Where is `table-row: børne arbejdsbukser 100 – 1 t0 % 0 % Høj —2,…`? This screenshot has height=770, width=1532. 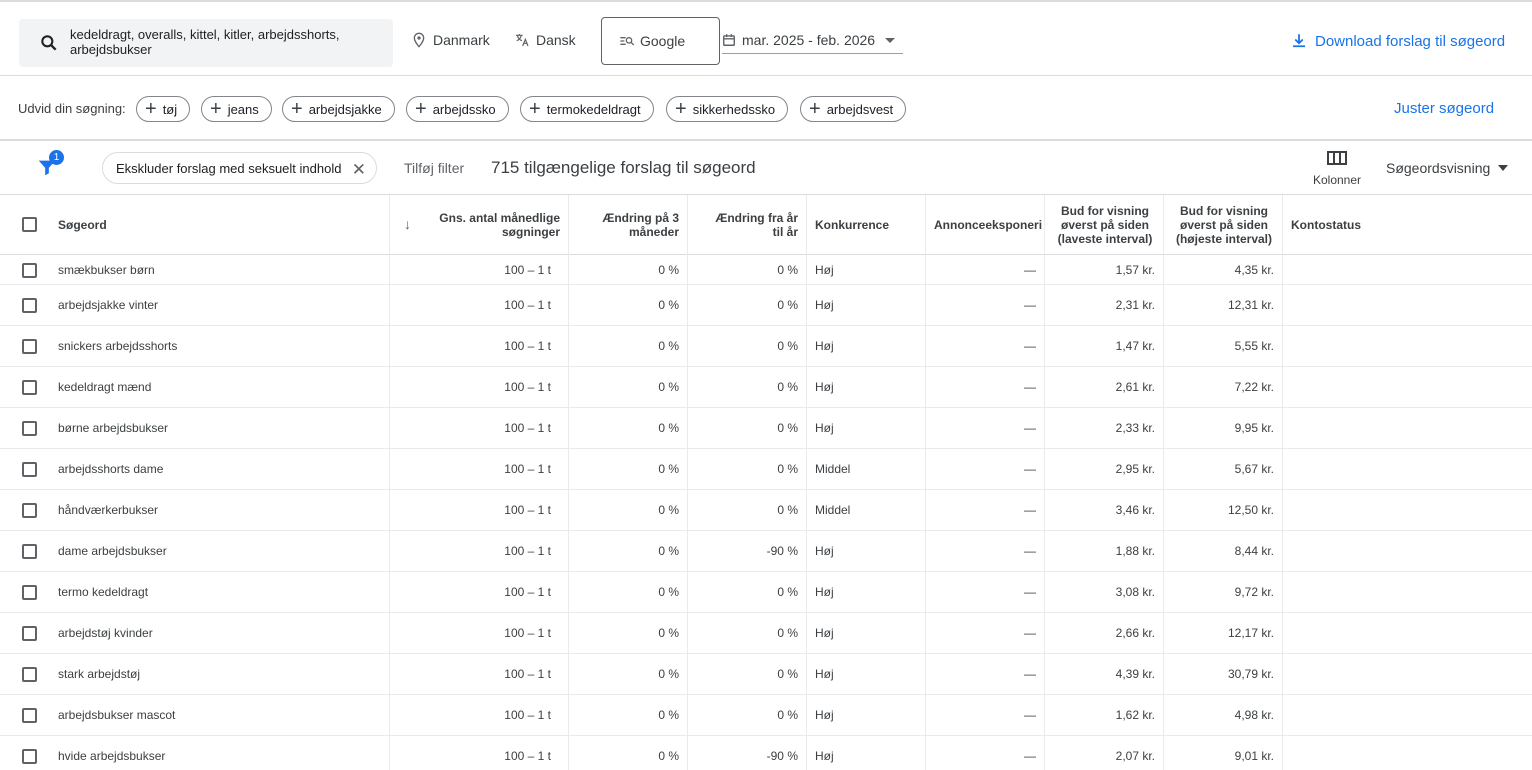
table-row: børne arbejdsbukser 100 – 1 t0 % 0 % Høj —2,… is located at coordinates (766, 428).